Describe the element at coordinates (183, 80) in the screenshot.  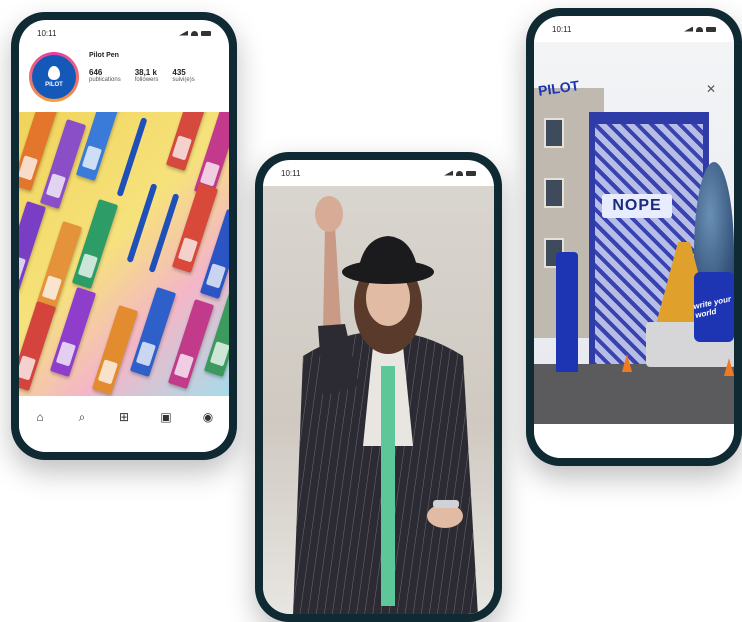
I see `stat-label: suivi(e)s` at that location.